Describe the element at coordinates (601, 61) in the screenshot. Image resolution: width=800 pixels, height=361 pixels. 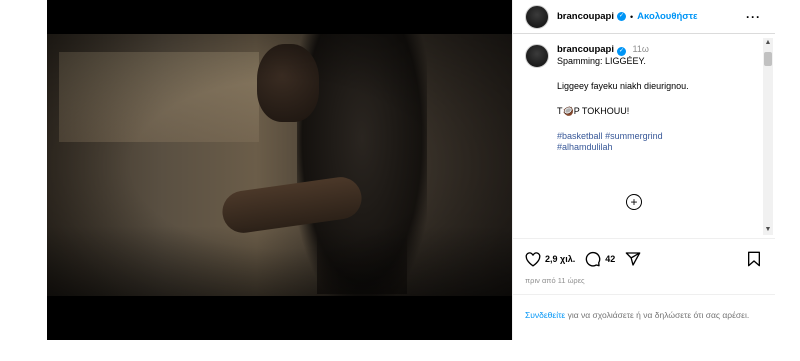
I see `caption-line-1: Spamming: LIGGÉEY.` at that location.